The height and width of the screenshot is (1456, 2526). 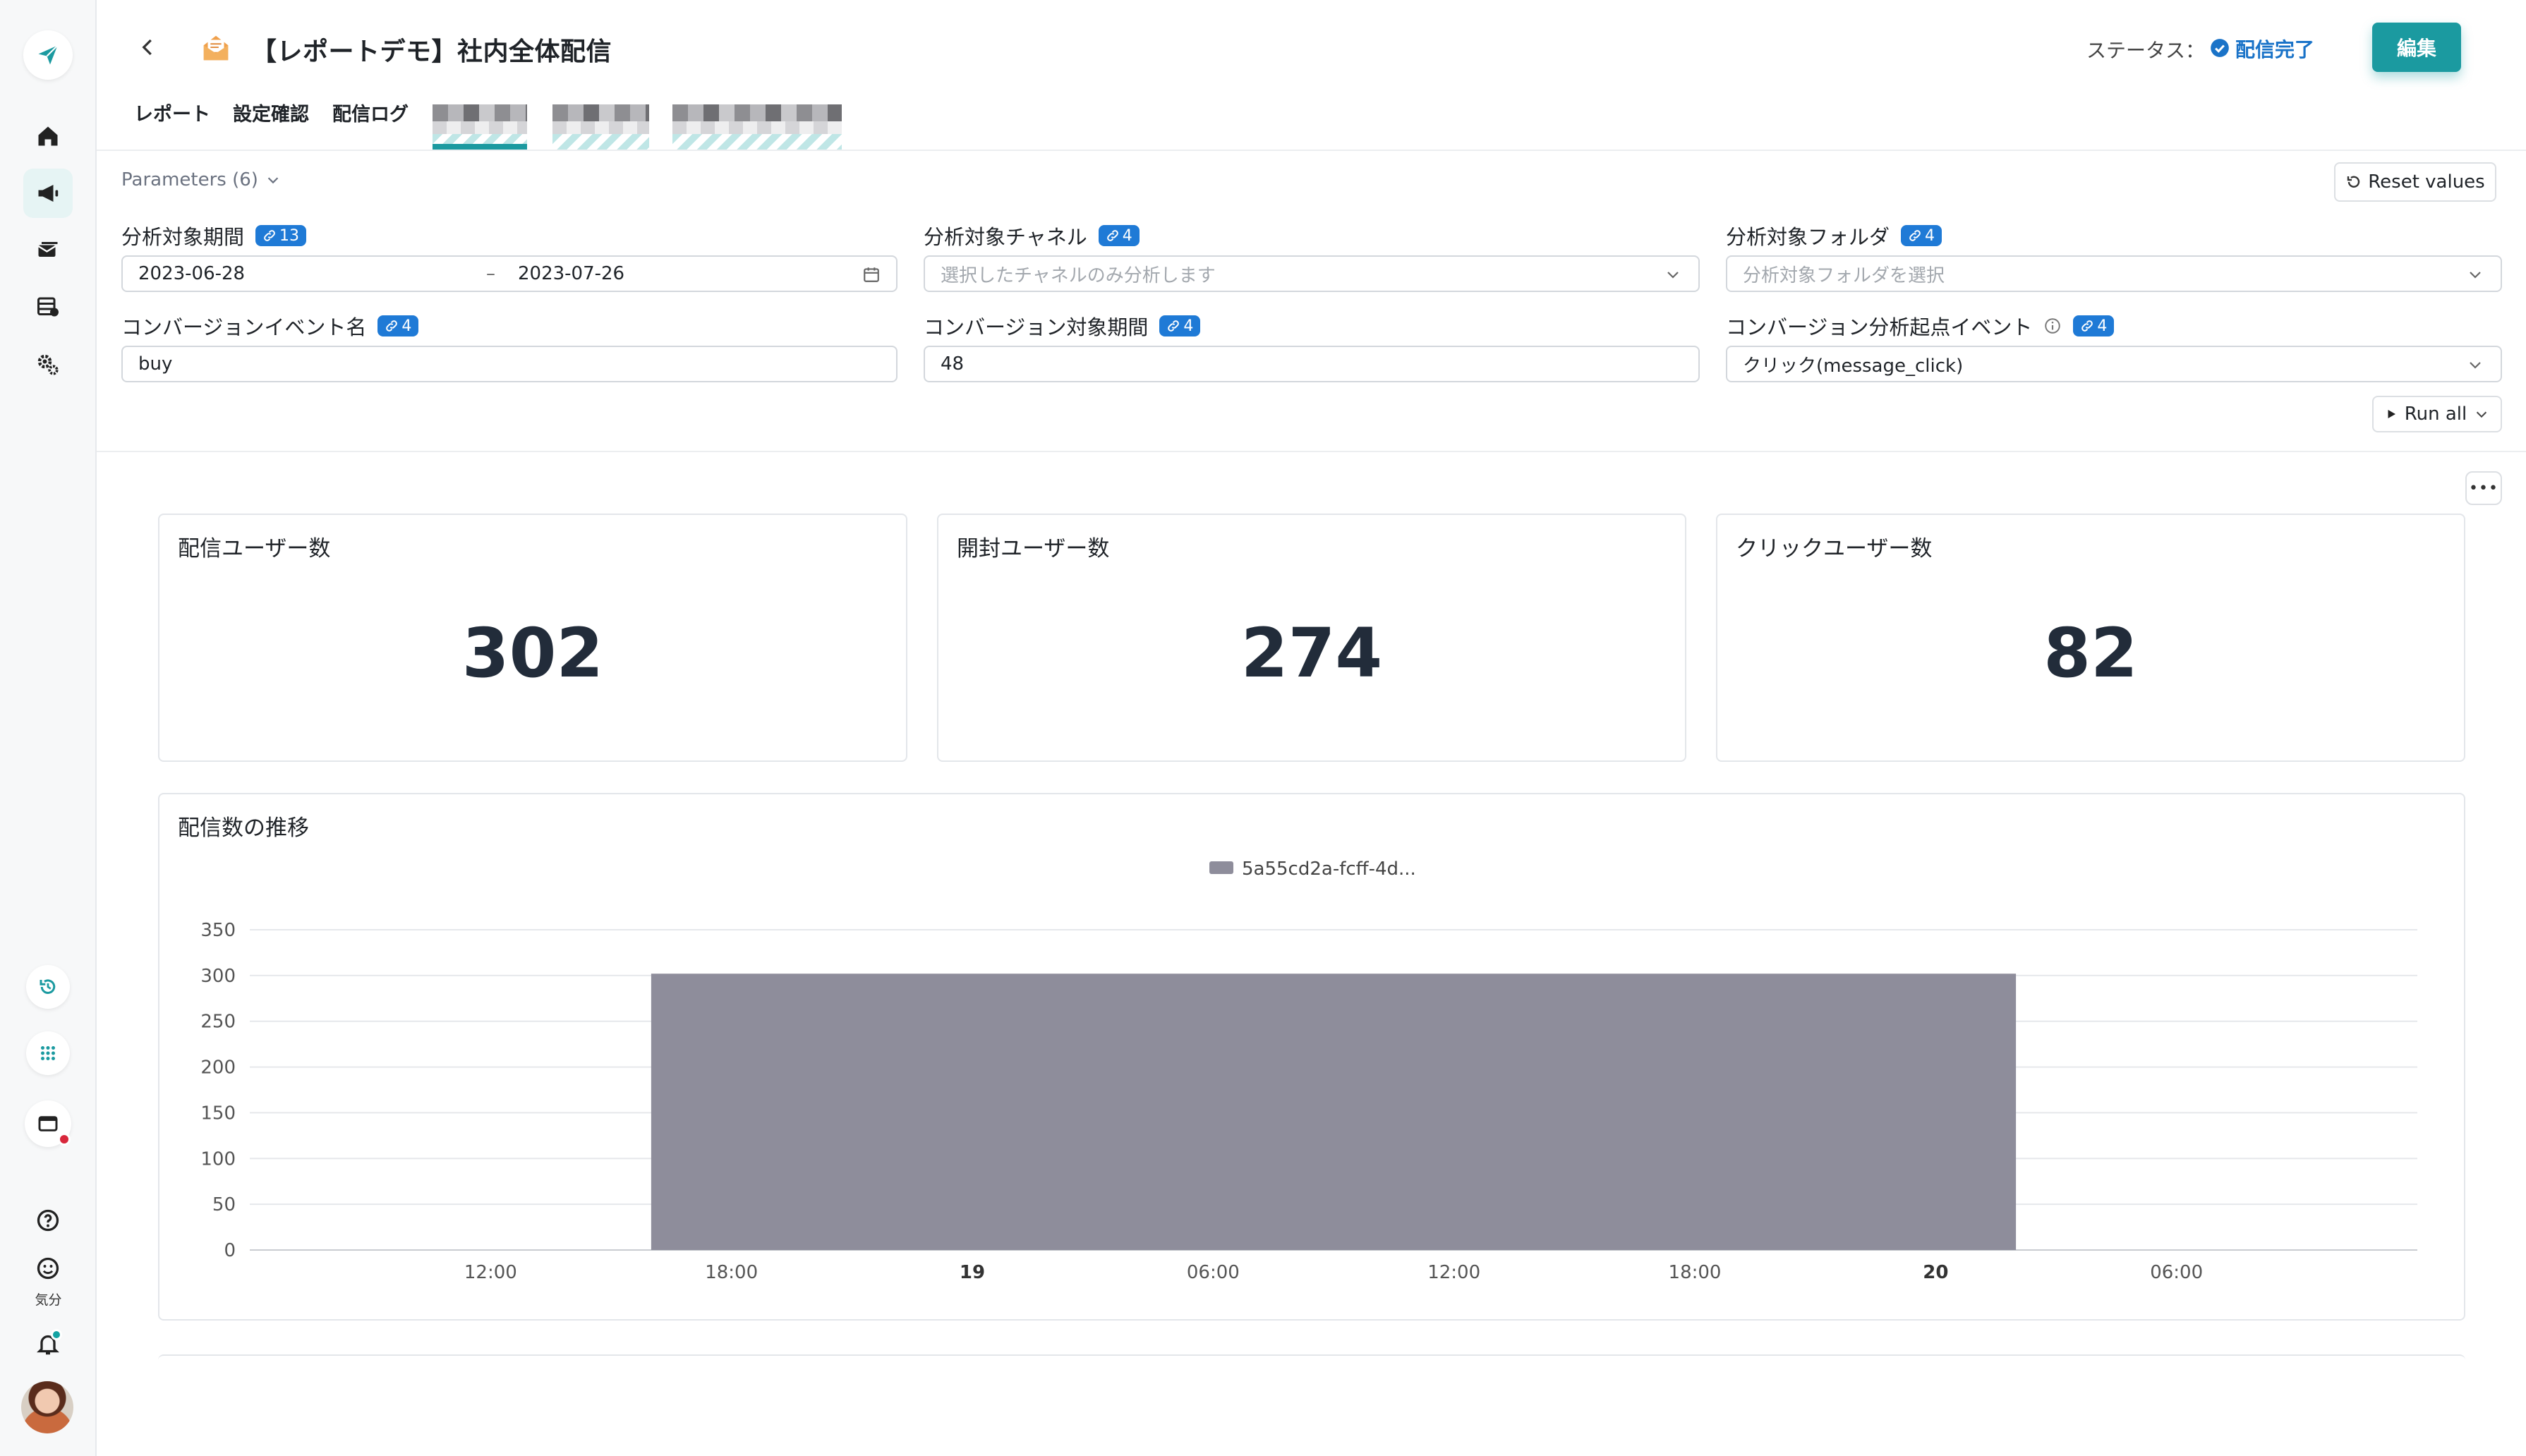 What do you see at coordinates (48, 987) in the screenshot?
I see `history-icon` at bounding box center [48, 987].